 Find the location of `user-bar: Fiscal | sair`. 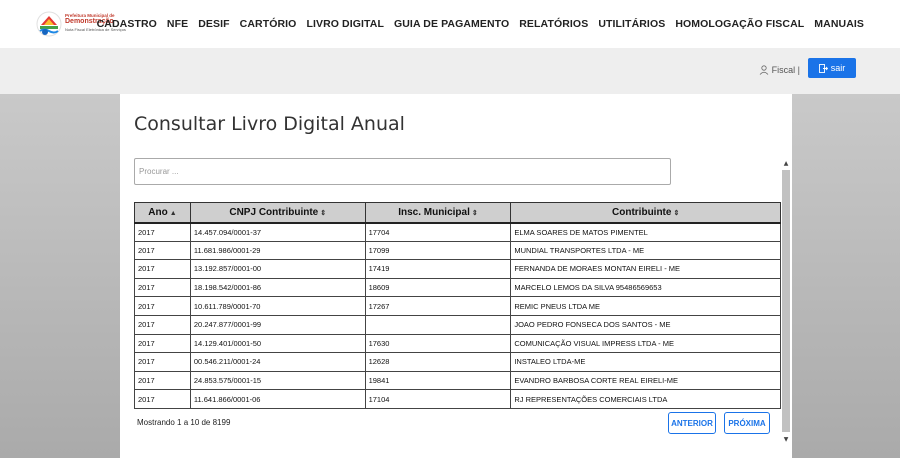

user-bar: Fiscal | sair is located at coordinates (450, 71).